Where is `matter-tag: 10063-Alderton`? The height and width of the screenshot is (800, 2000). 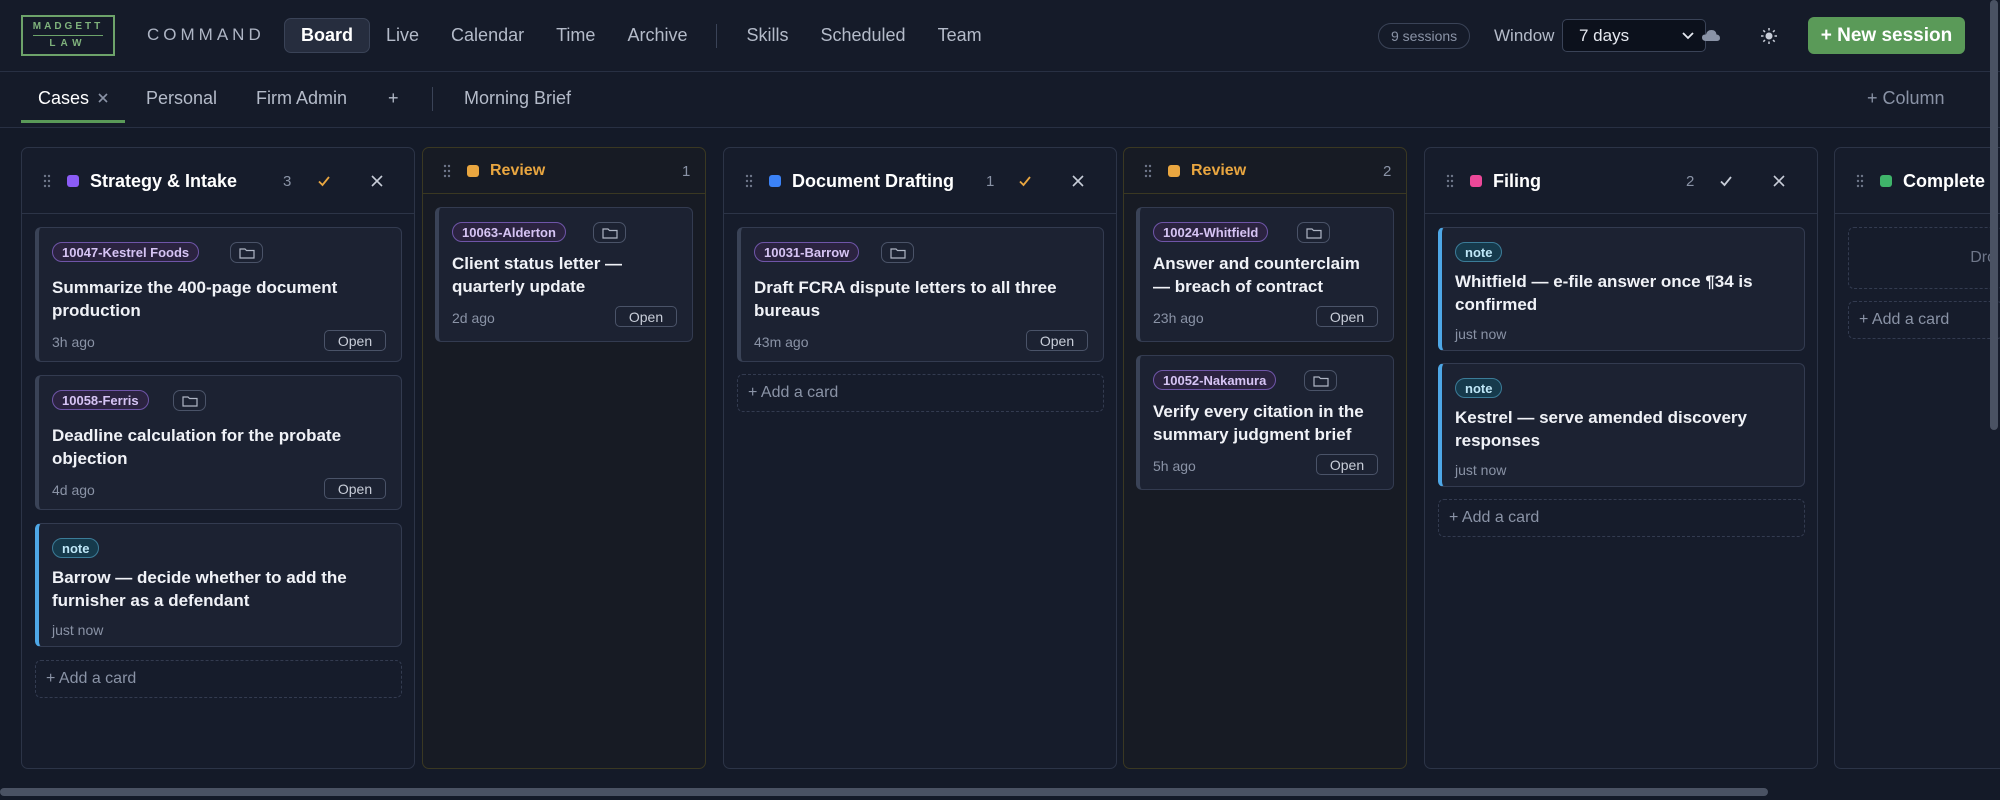
matter-tag: 10063-Alderton is located at coordinates (509, 232).